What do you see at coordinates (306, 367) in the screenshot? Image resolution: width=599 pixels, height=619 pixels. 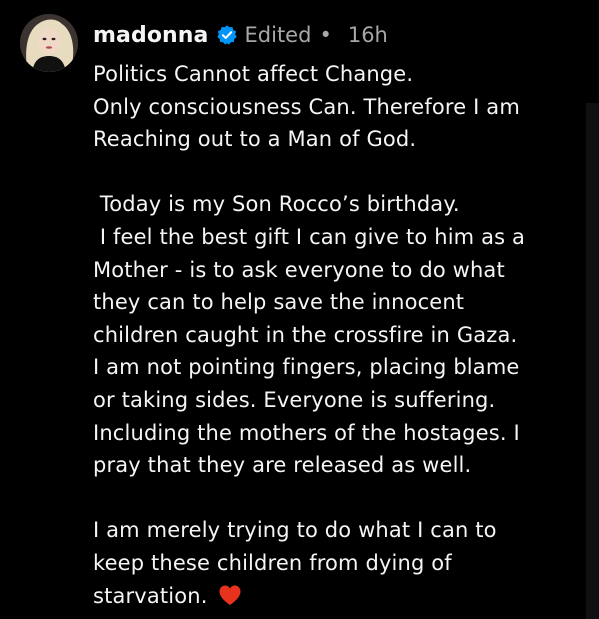 I see `comment-line: I am not pointing fingers, placing blame` at bounding box center [306, 367].